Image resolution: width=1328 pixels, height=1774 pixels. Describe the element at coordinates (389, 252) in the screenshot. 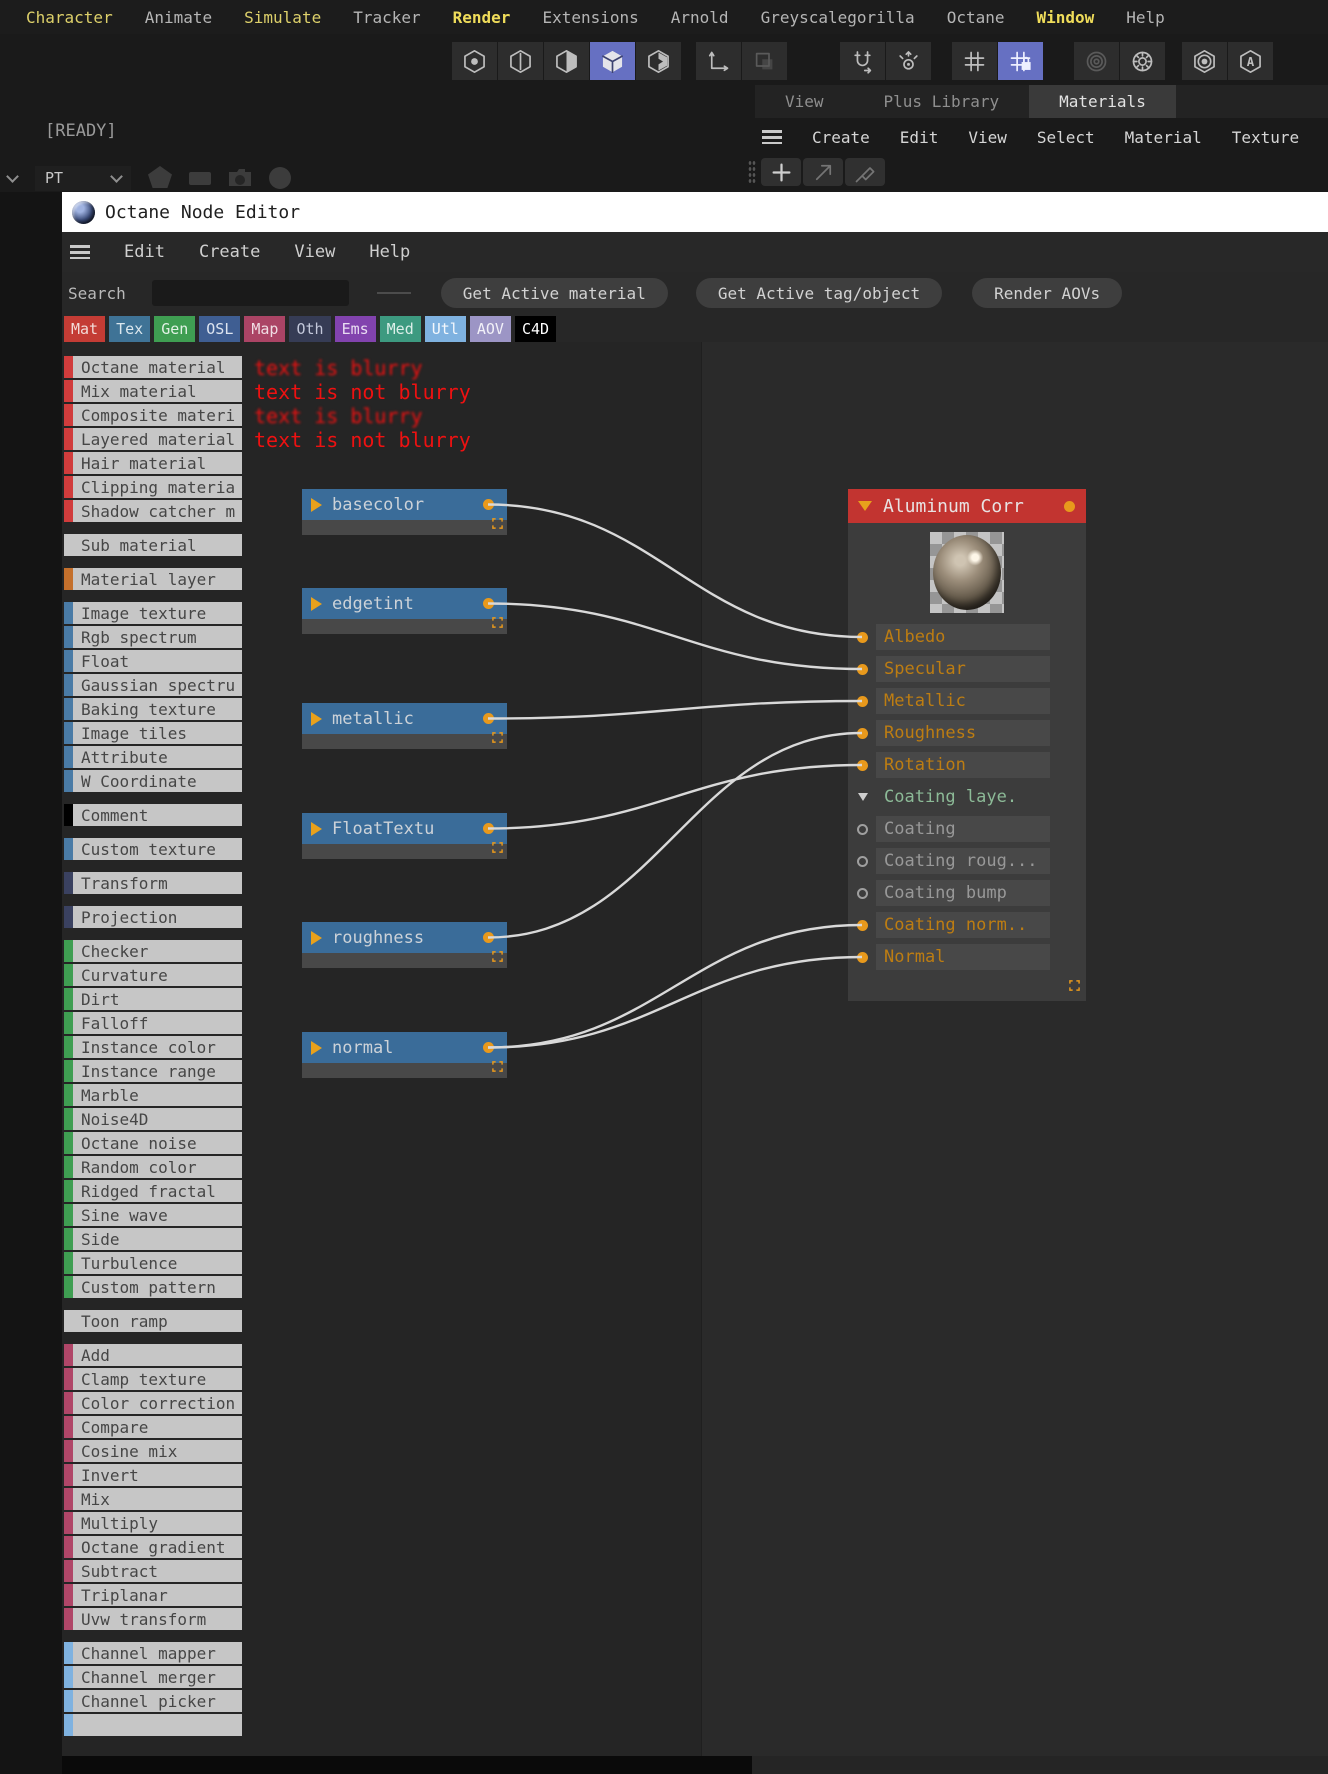

I see `editor-menu-help: Help` at that location.